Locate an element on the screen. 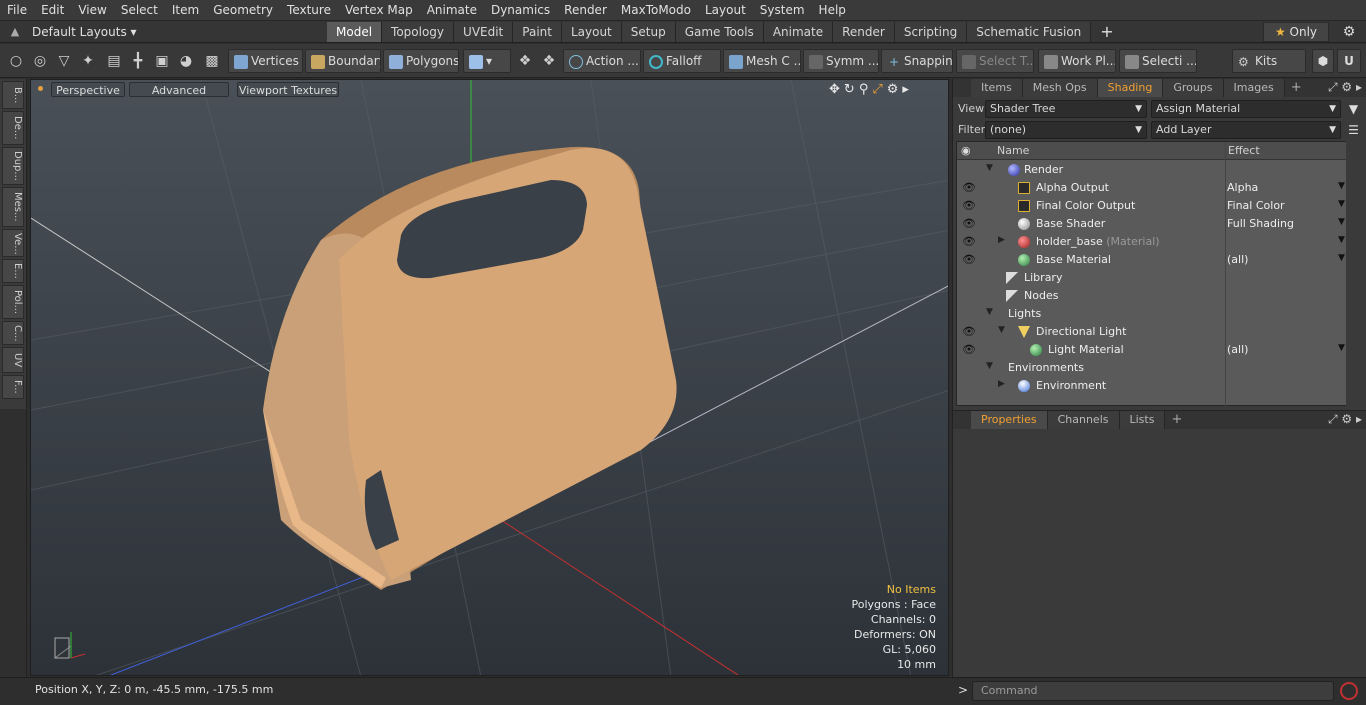 The width and height of the screenshot is (1366, 705). tree-row-directional-light: 👁 ▼ Directional Light is located at coordinates (1152, 332).